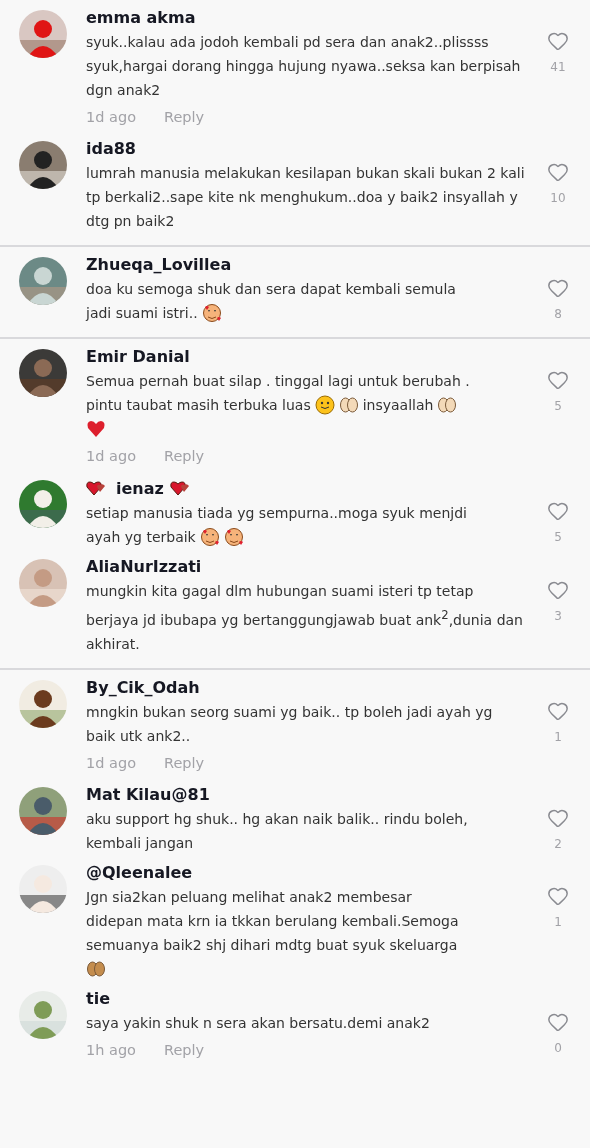 This screenshot has width=590, height=1148. What do you see at coordinates (276, 513) in the screenshot?
I see `comment-text: setiap manusia tiada yg sempurna..moga syuk menjdi` at bounding box center [276, 513].